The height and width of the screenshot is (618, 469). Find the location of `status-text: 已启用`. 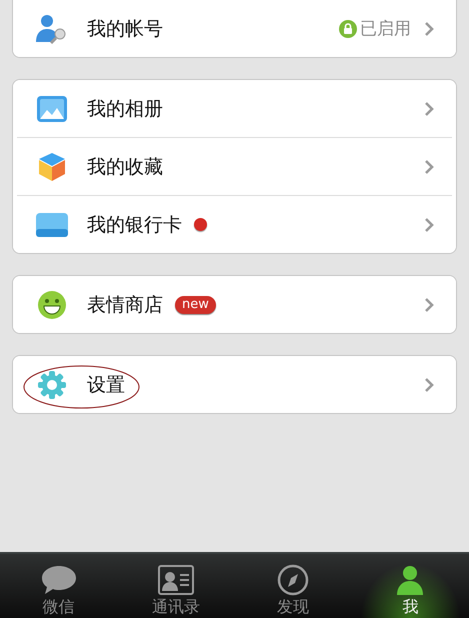

status-text: 已启用 is located at coordinates (385, 29).